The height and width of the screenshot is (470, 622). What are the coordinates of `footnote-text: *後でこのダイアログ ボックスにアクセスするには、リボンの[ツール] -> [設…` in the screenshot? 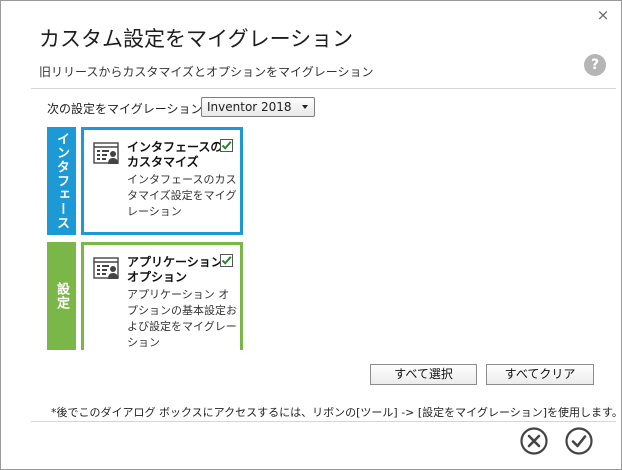 It's located at (336, 412).